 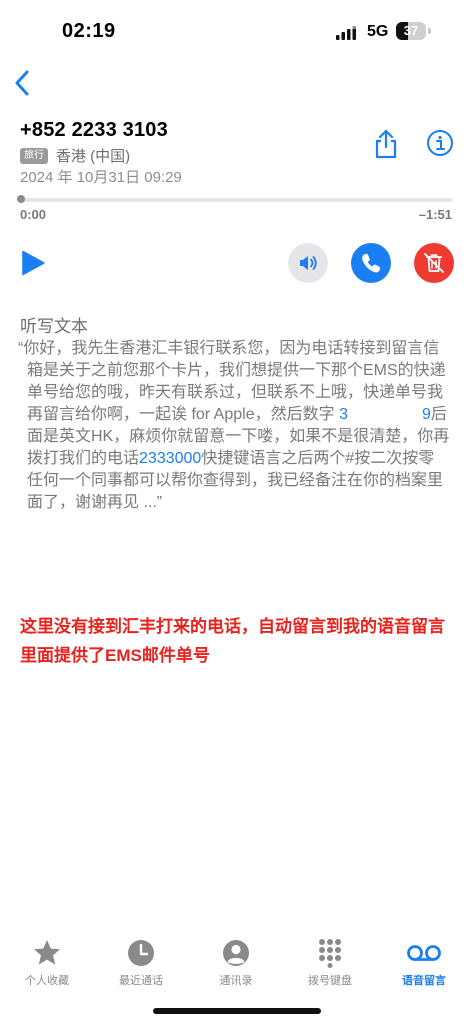 What do you see at coordinates (330, 953) in the screenshot?
I see `keypad-icon` at bounding box center [330, 953].